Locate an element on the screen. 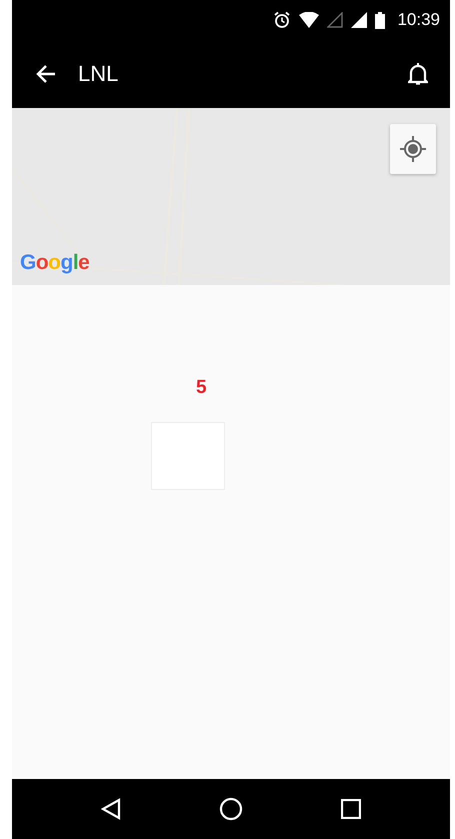 The image size is (455, 839). map-logo: Google is located at coordinates (55, 263).